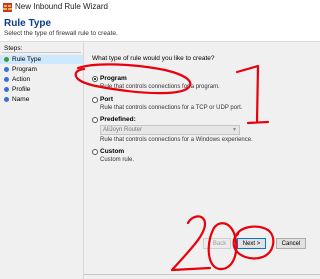  What do you see at coordinates (251, 243) in the screenshot?
I see `next-button: Next >` at bounding box center [251, 243].